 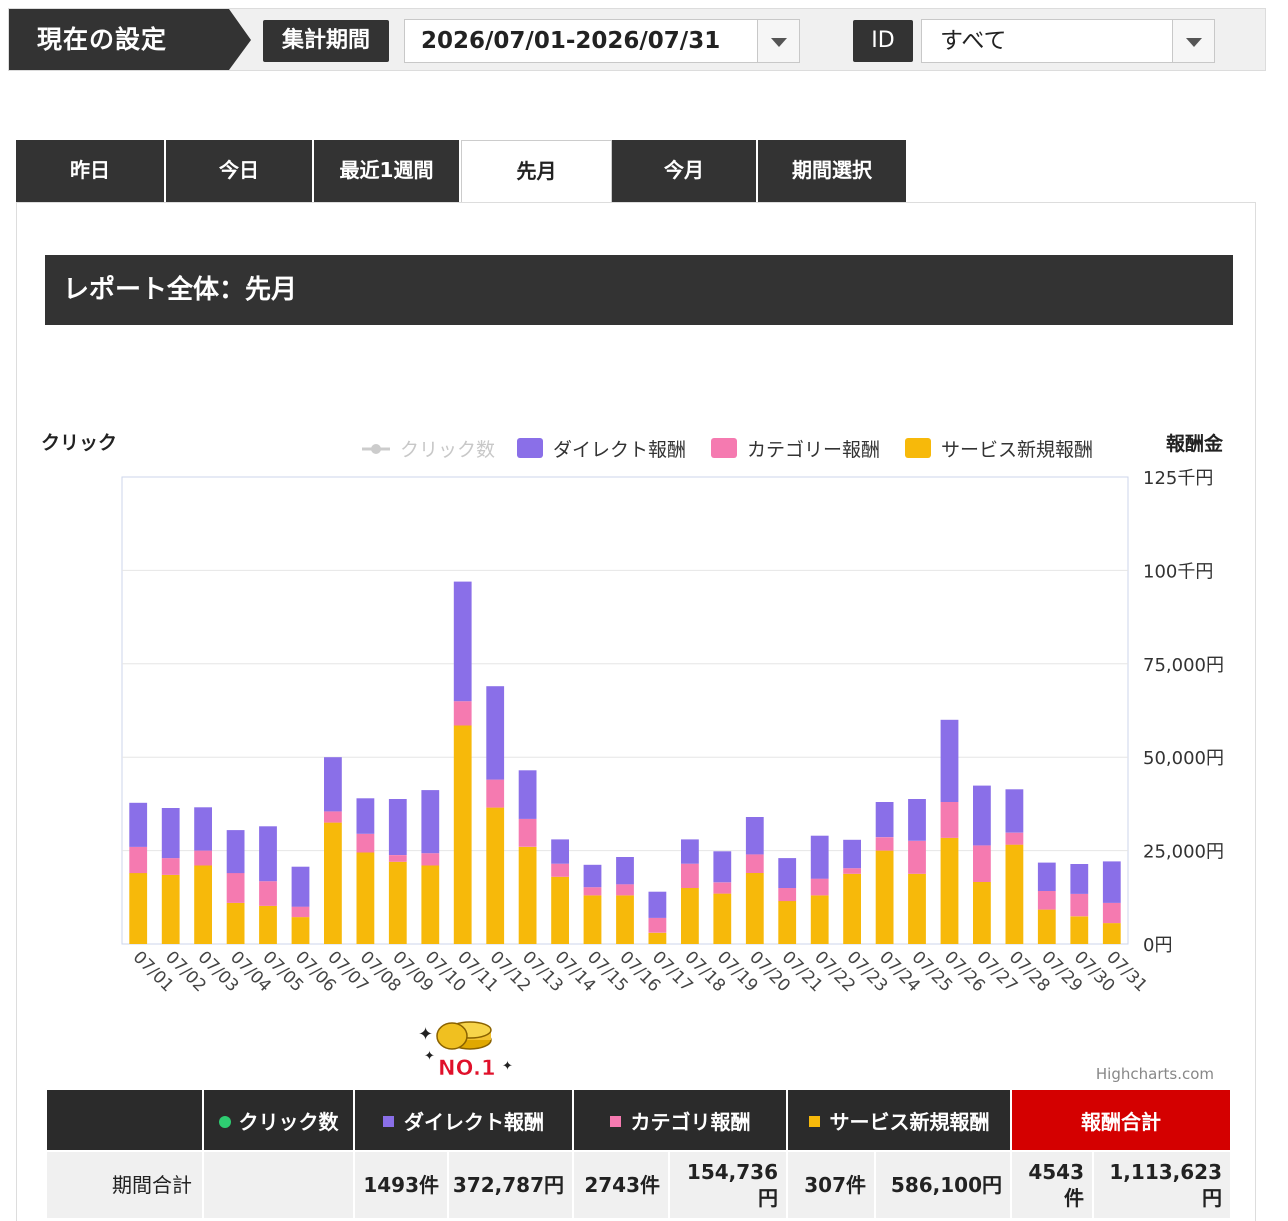 I want to click on legend-item-clicks: クリック数, so click(x=428, y=450).